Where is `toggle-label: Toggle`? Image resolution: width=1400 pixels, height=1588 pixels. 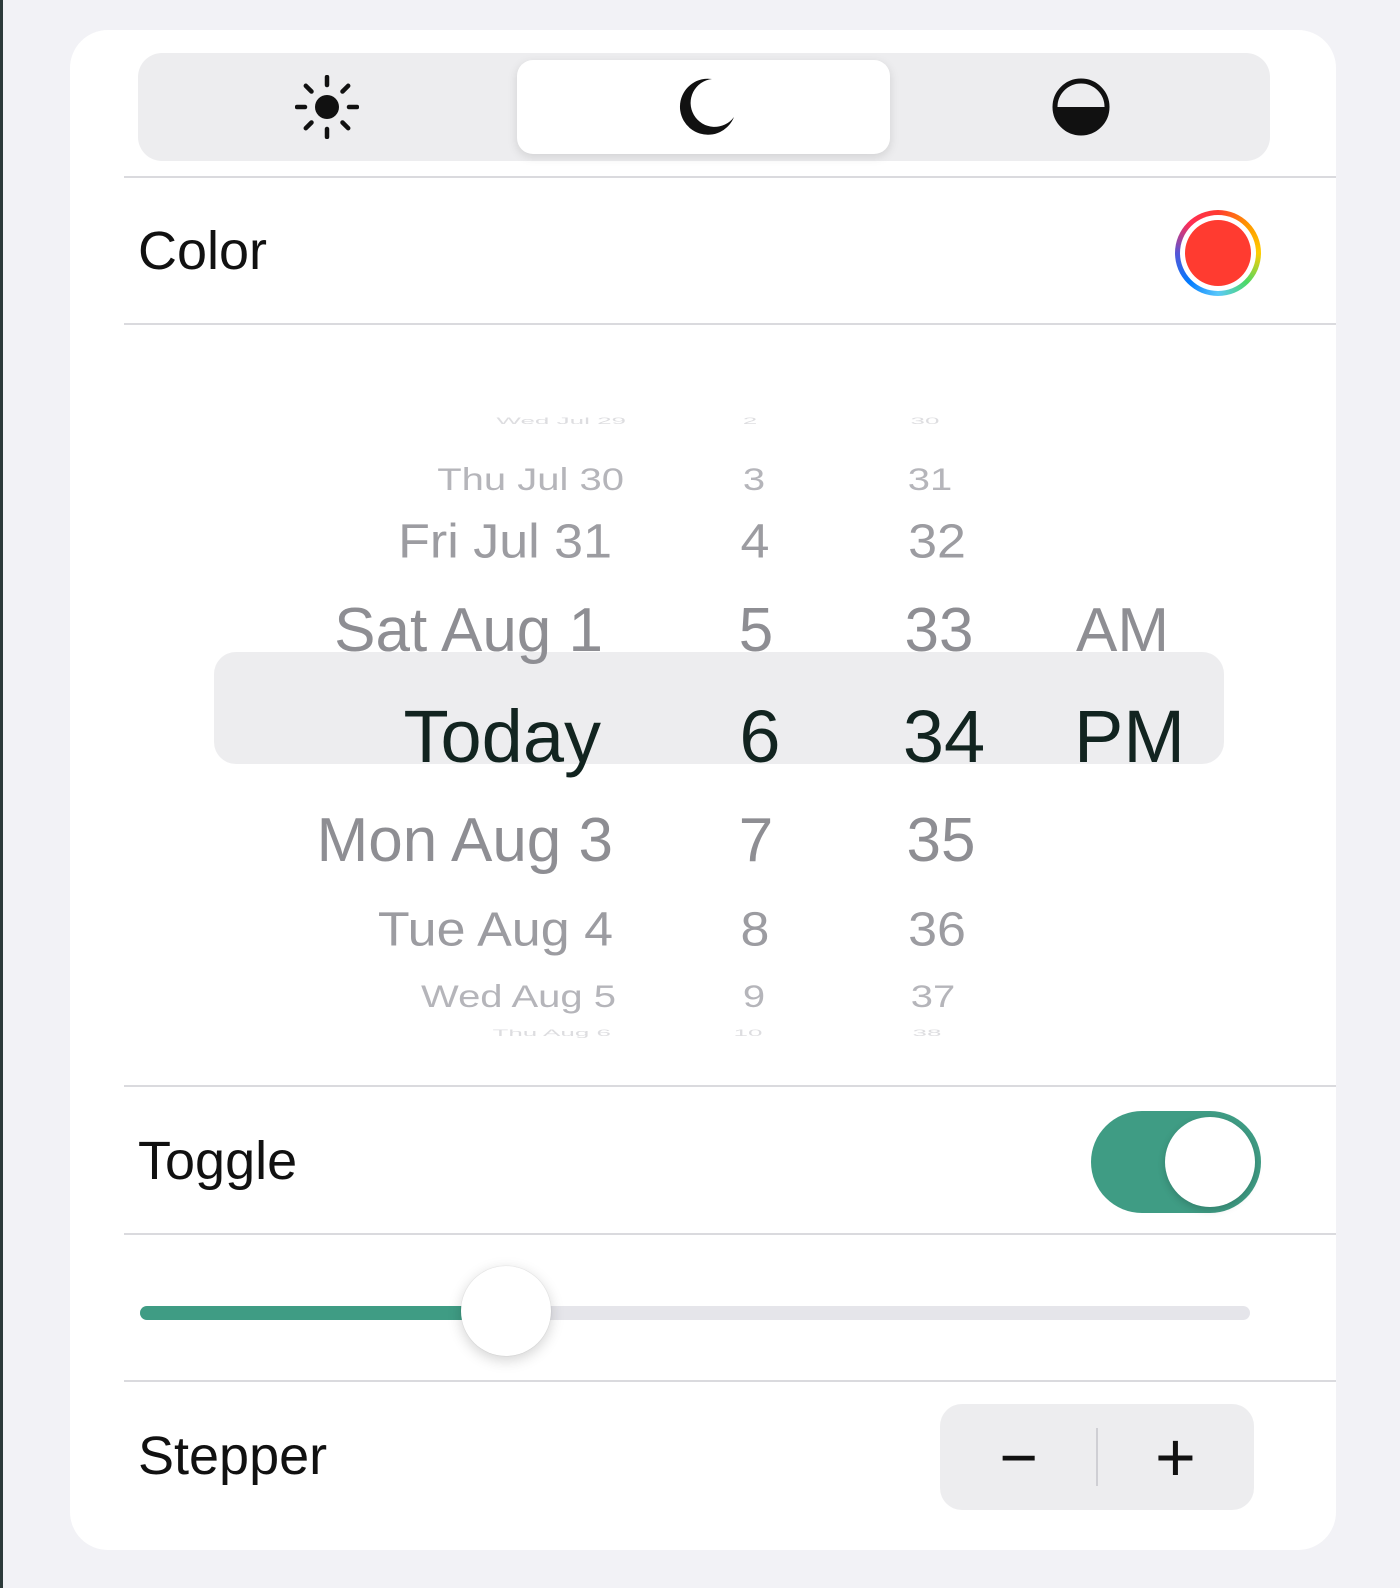
toggle-label: Toggle is located at coordinates (218, 1161).